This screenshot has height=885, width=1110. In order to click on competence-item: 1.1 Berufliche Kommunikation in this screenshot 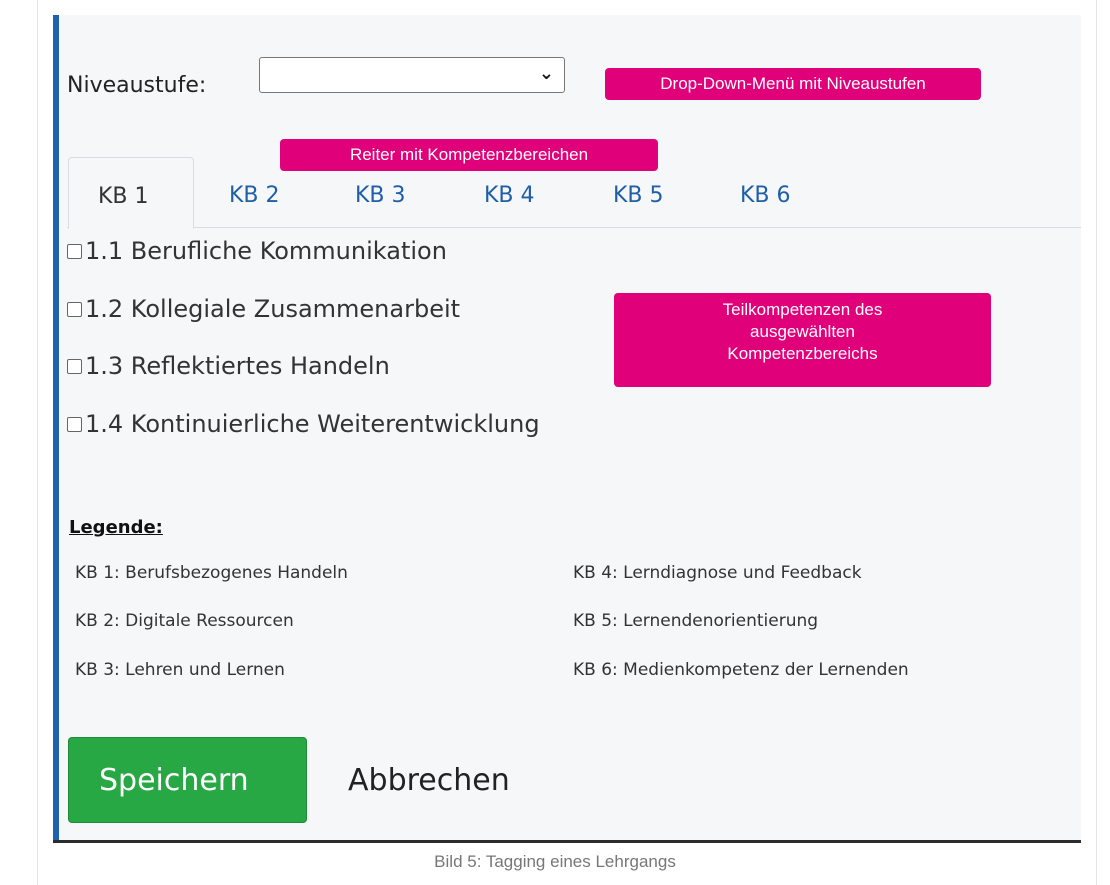, I will do `click(257, 251)`.